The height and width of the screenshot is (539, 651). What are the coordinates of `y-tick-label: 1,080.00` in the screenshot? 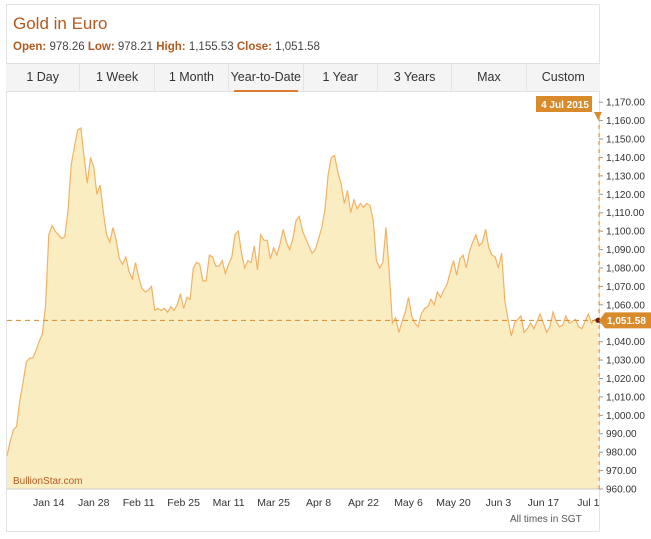 It's located at (625, 268).